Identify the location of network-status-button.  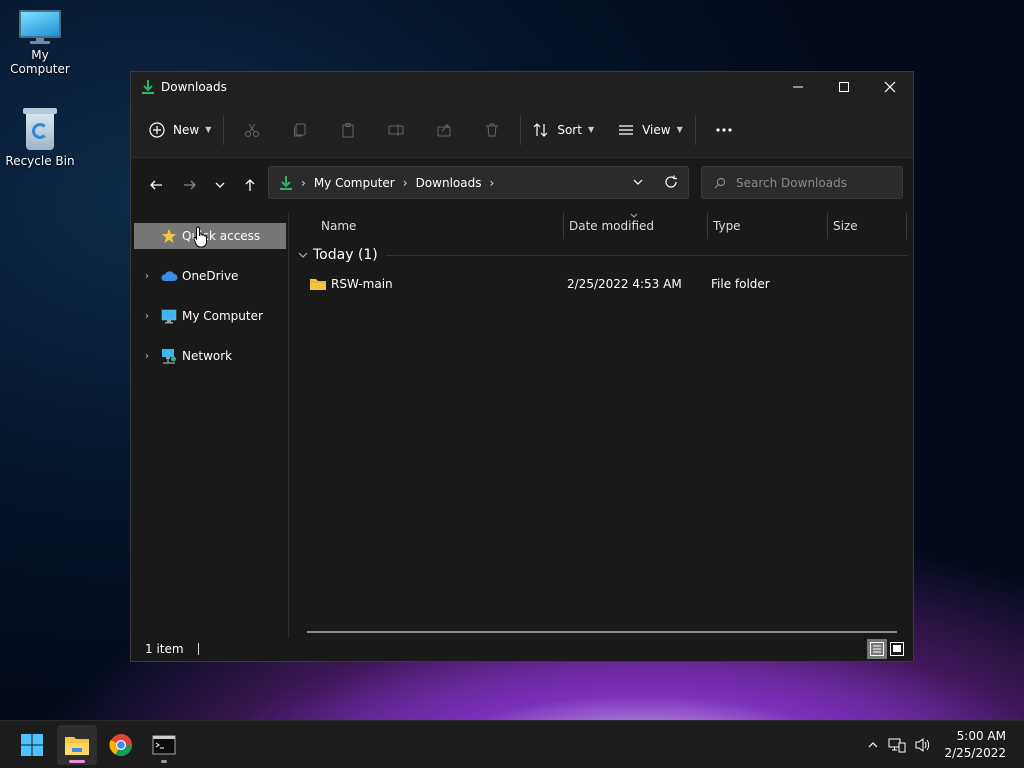
(897, 745).